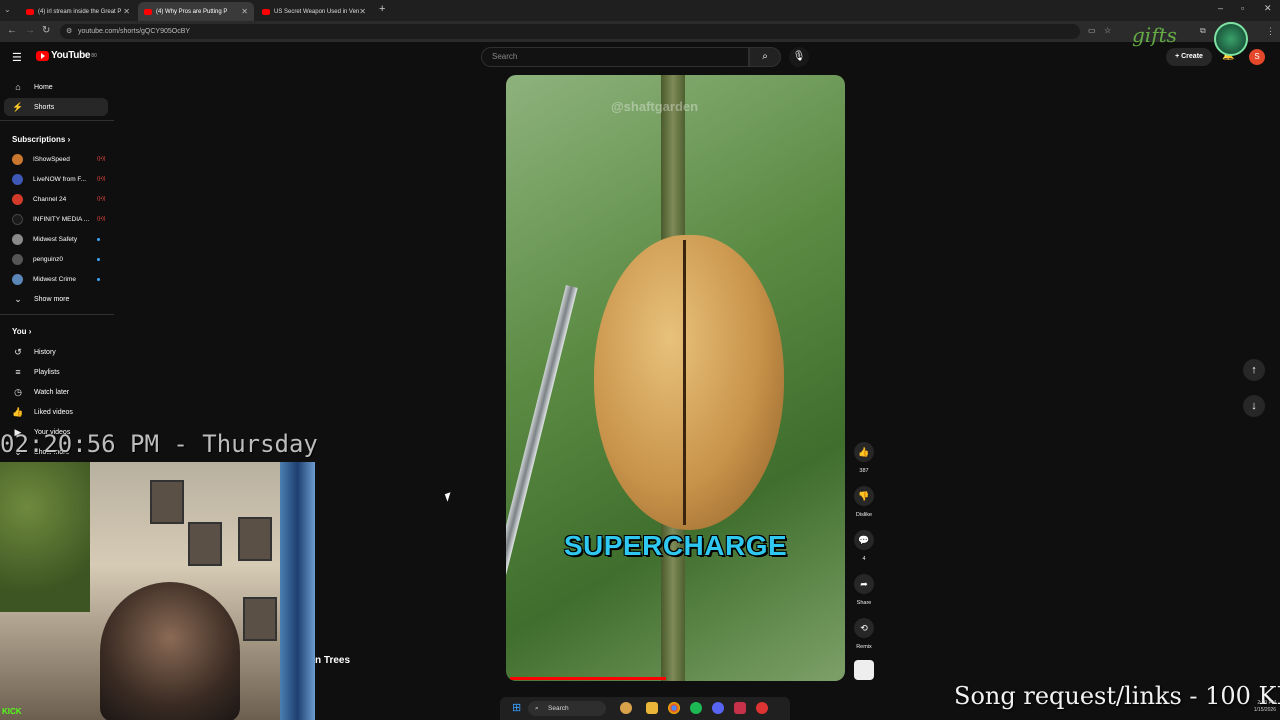 The width and height of the screenshot is (1280, 720). Describe the element at coordinates (1264, 710) in the screenshot. I see `tray-date: 1/15/2026` at that location.